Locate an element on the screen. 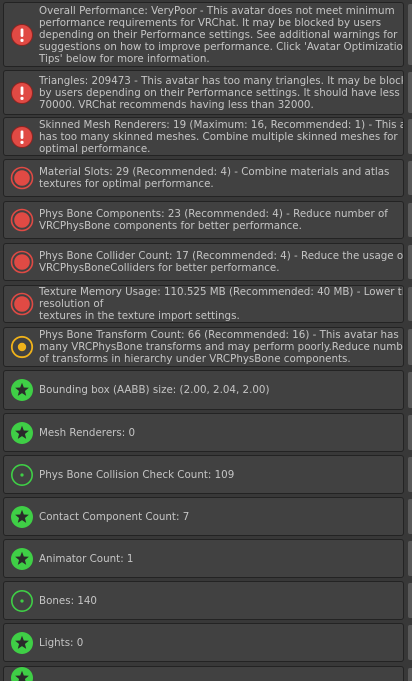 This screenshot has height=681, width=412. message-text: Animator Count: 1 is located at coordinates (86, 558).